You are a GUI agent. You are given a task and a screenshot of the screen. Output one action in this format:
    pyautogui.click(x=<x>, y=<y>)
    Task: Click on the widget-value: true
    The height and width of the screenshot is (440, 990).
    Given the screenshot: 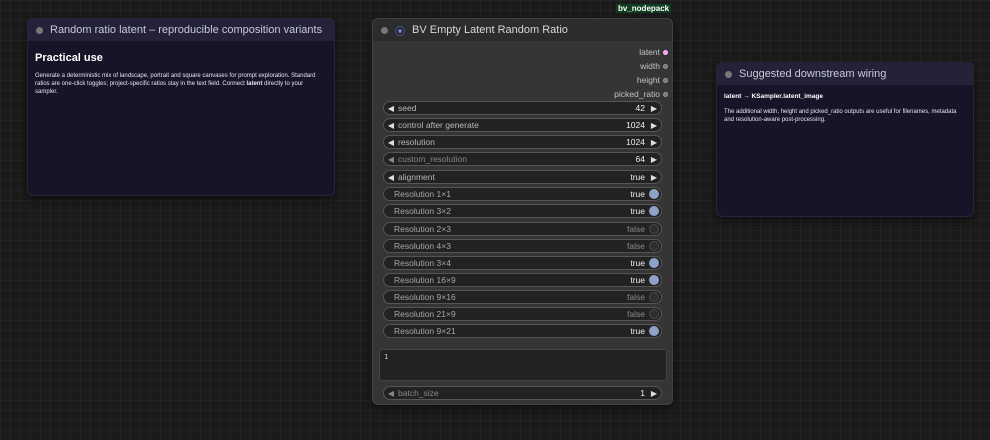 What is the action you would take?
    pyautogui.click(x=637, y=177)
    